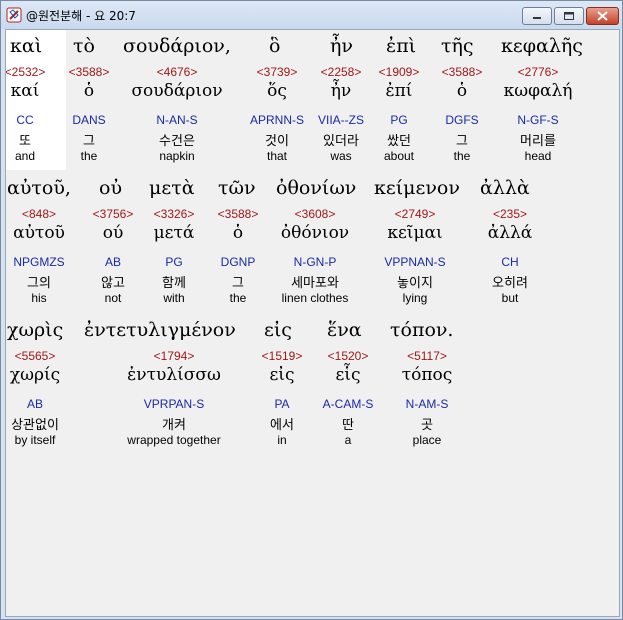 The height and width of the screenshot is (620, 623). Describe the element at coordinates (538, 72) in the screenshot. I see `word-strong: <2776>` at that location.